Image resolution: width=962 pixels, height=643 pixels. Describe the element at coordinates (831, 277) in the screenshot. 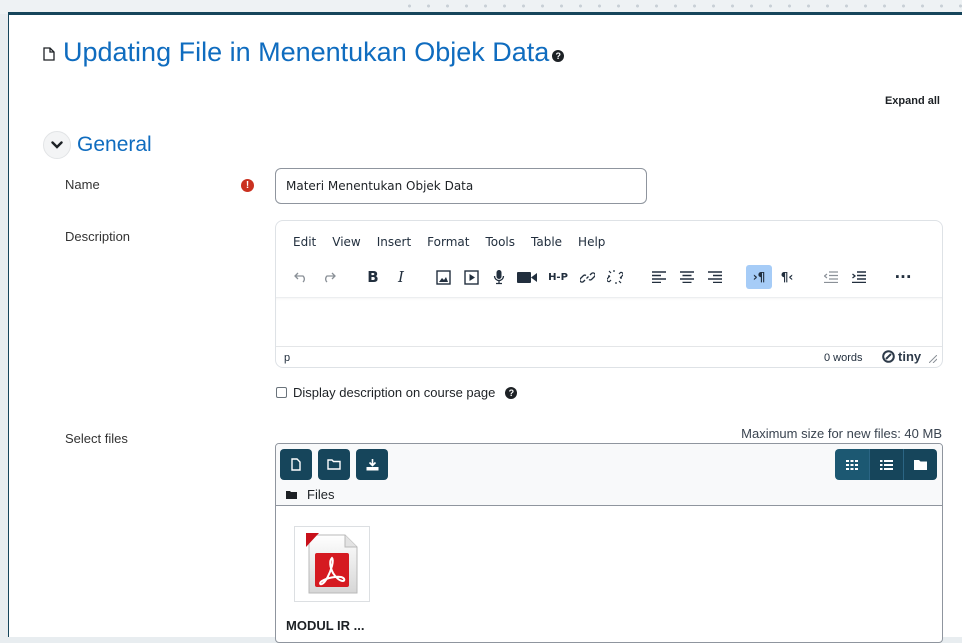

I see `outdent-icon` at that location.